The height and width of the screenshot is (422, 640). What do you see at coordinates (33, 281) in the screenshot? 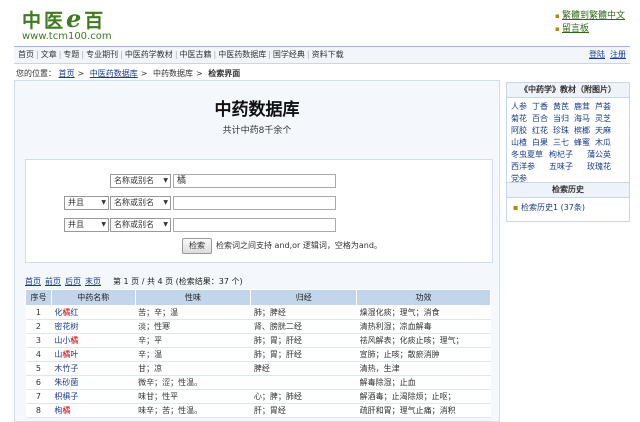
I see `pager-first: 首页` at bounding box center [33, 281].